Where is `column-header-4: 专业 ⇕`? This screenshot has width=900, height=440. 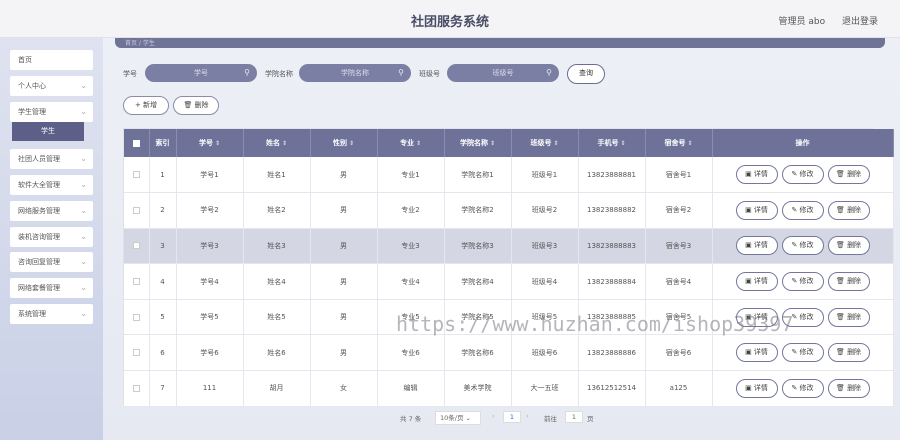
column-header-4: 专业 ⇕ is located at coordinates (411, 143).